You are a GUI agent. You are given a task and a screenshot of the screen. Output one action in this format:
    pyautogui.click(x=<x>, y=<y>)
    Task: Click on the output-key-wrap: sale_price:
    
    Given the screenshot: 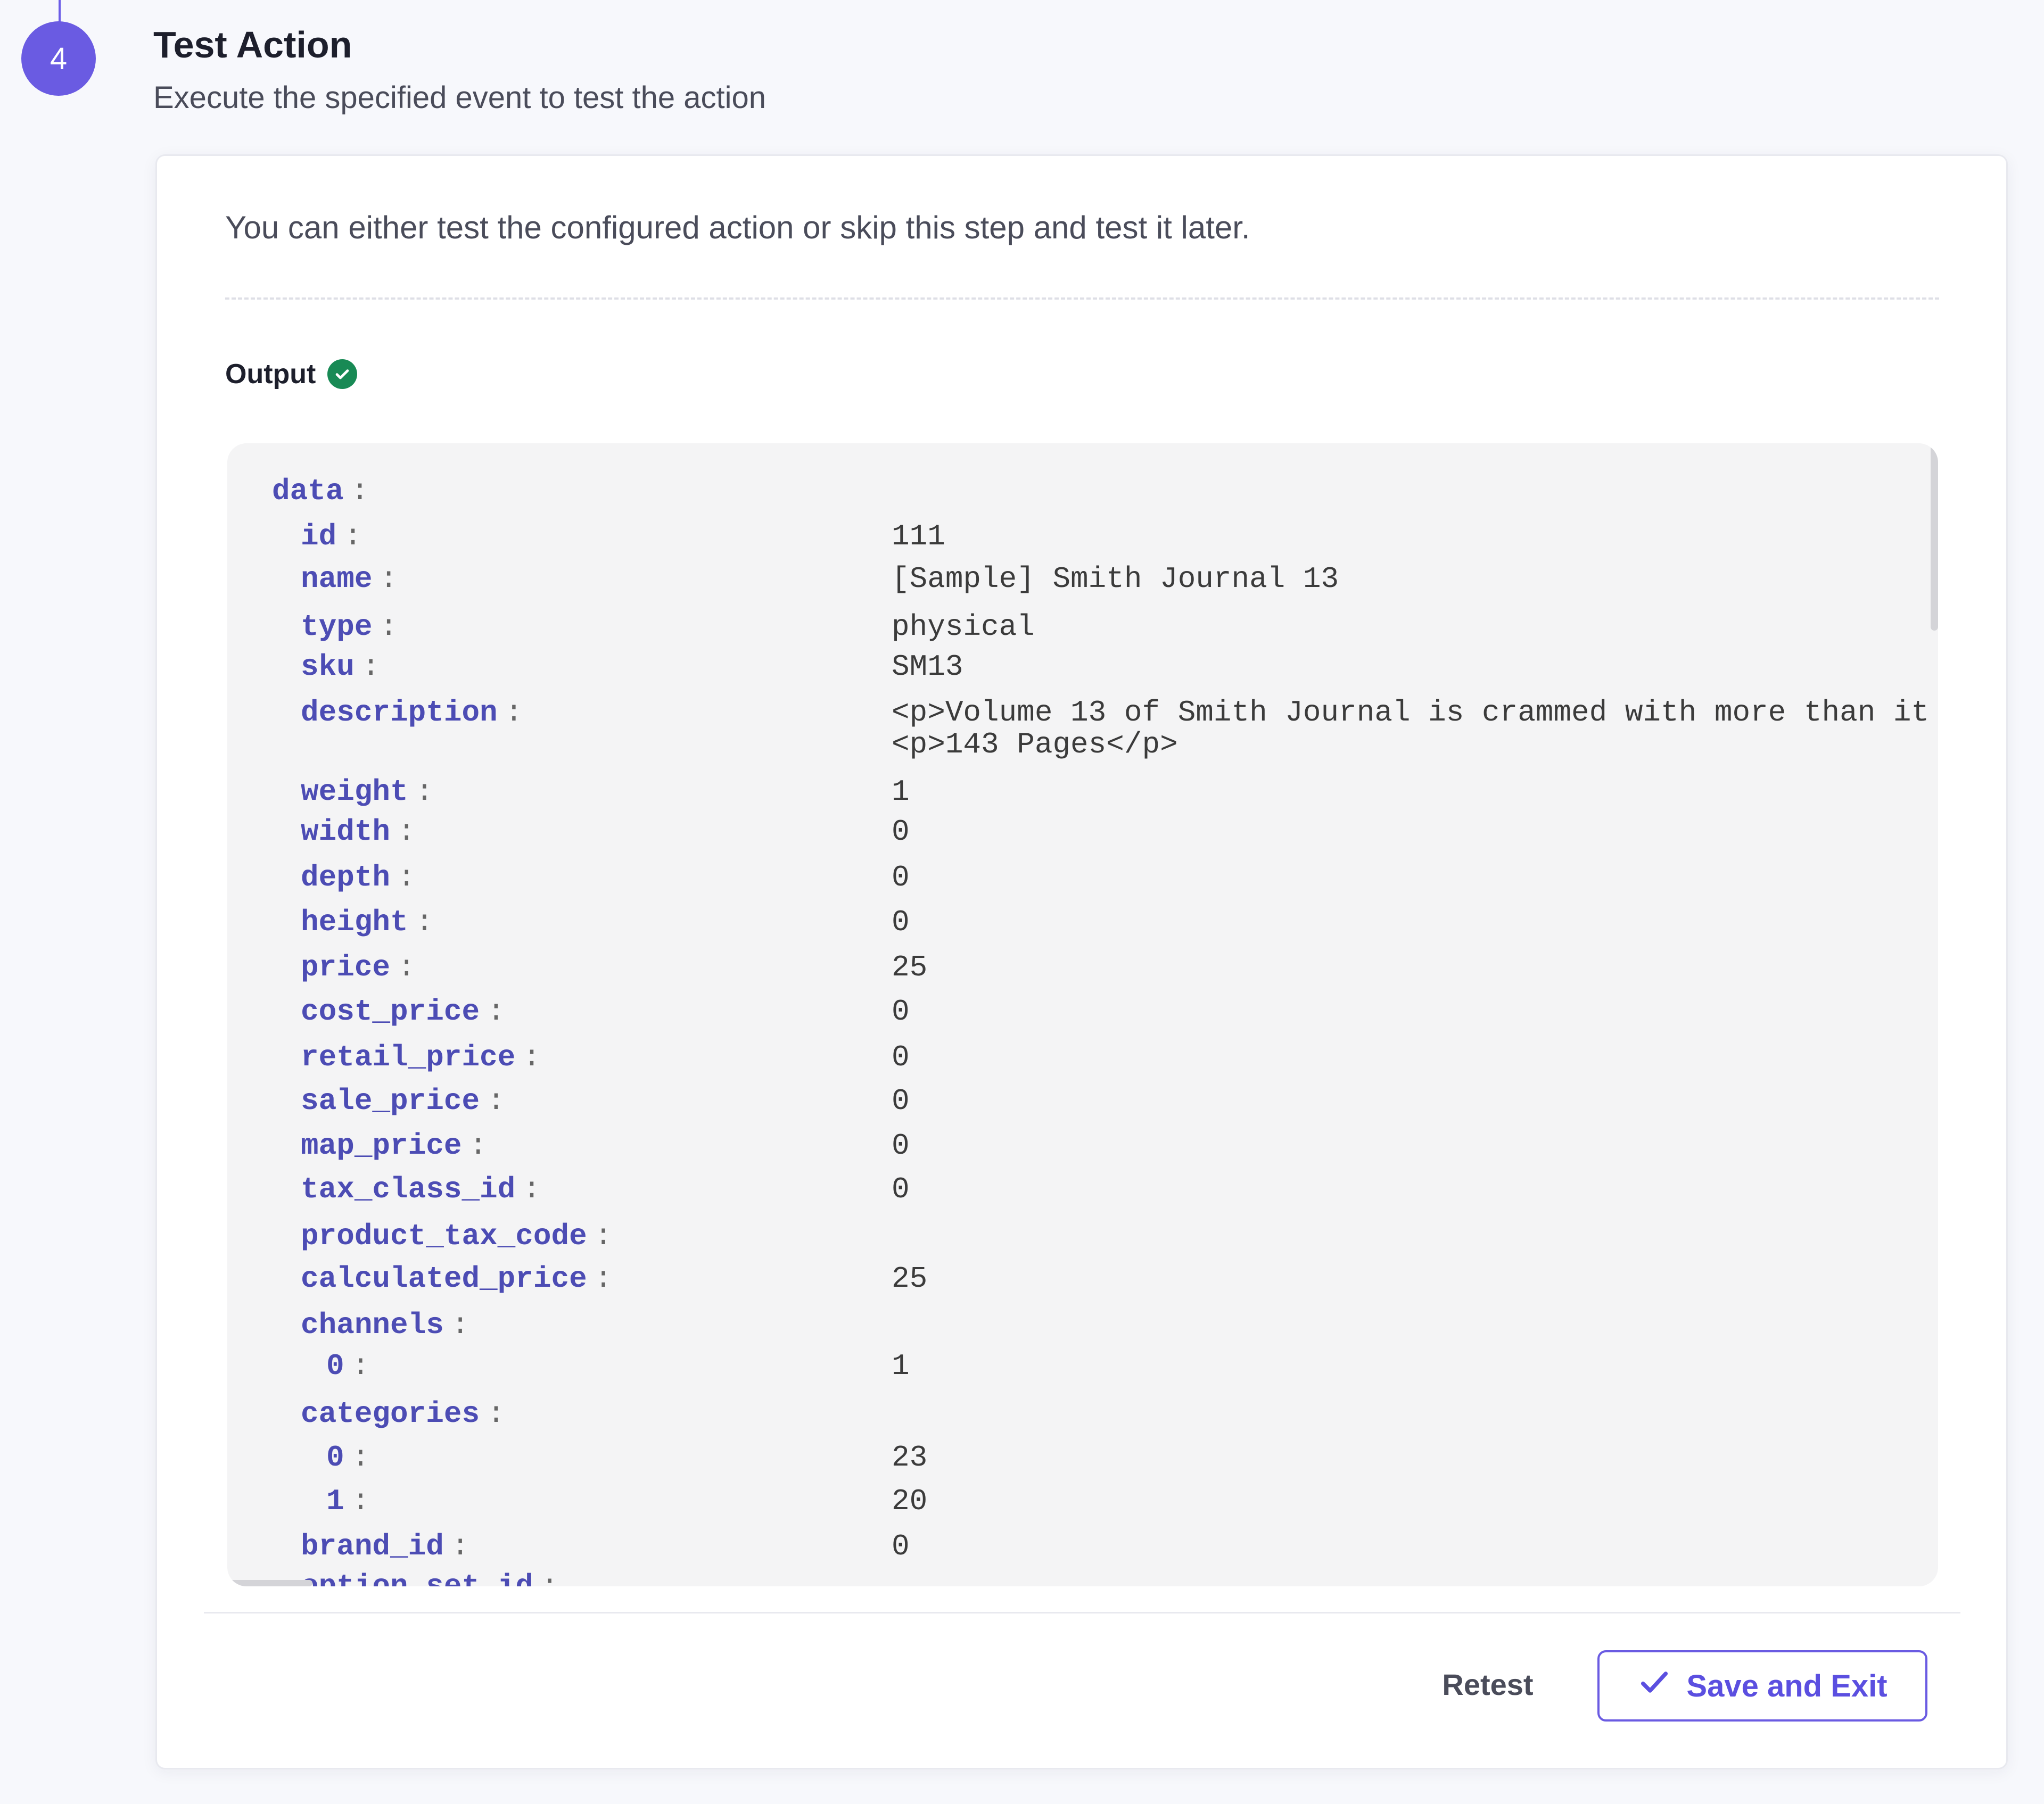 What is the action you would take?
    pyautogui.click(x=403, y=1101)
    